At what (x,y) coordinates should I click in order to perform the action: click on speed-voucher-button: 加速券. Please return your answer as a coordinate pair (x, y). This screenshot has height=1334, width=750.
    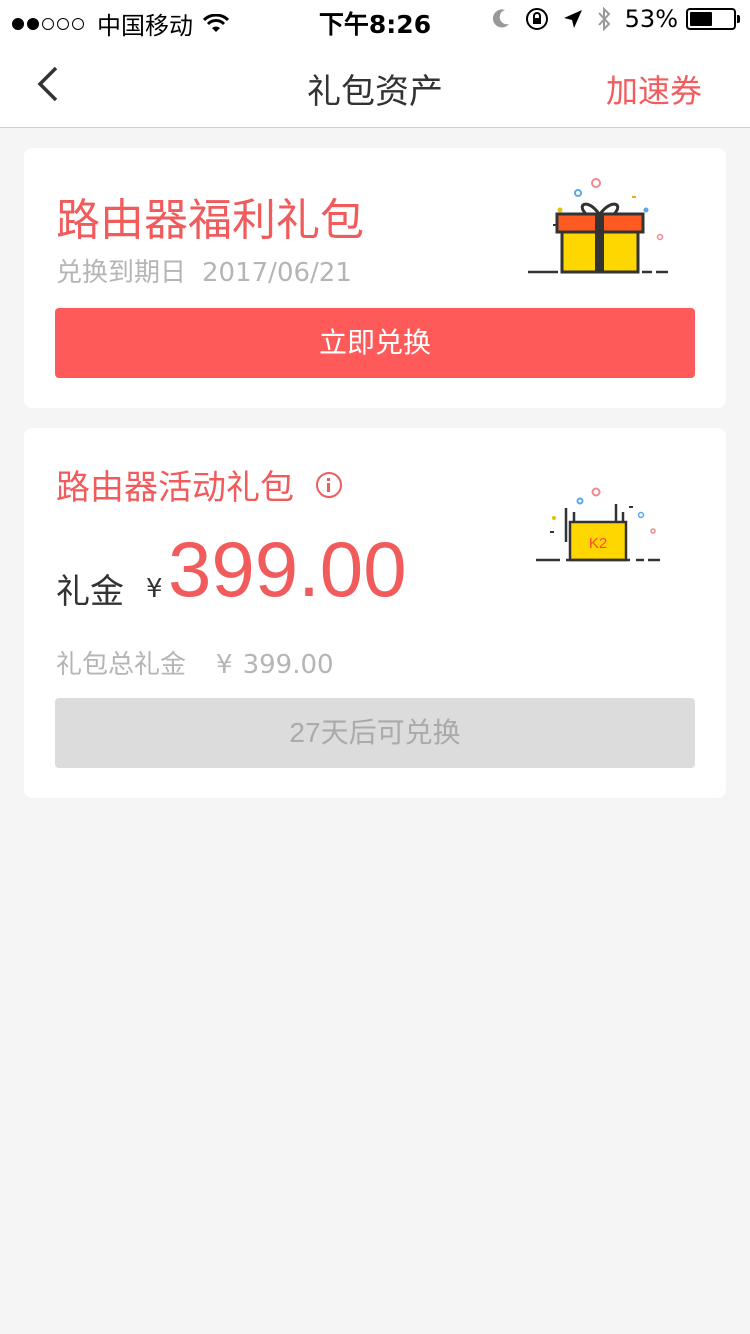
    Looking at the image, I should click on (654, 89).